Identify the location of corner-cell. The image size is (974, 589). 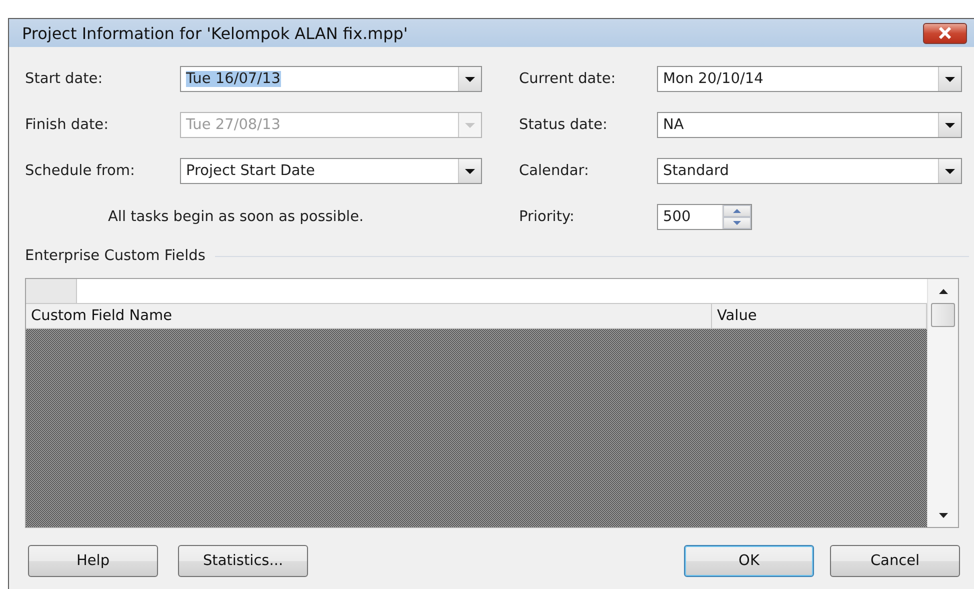
(51, 291).